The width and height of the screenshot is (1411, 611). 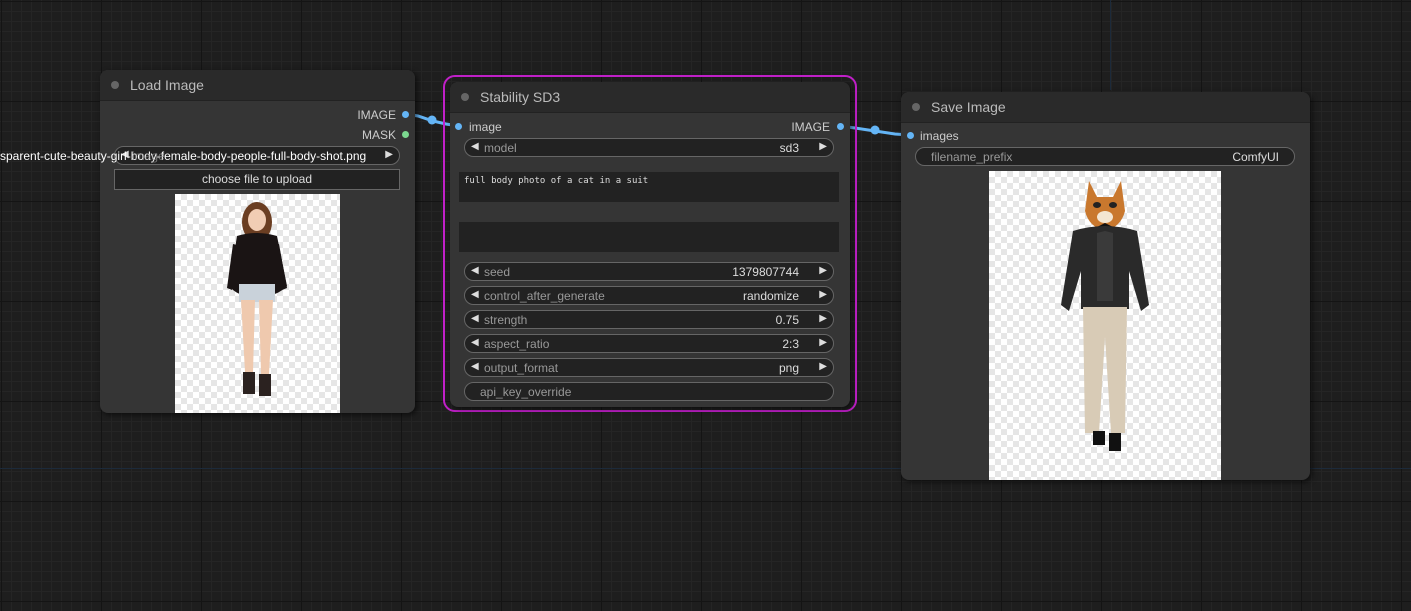 What do you see at coordinates (939, 136) in the screenshot?
I see `input-images-label: images` at bounding box center [939, 136].